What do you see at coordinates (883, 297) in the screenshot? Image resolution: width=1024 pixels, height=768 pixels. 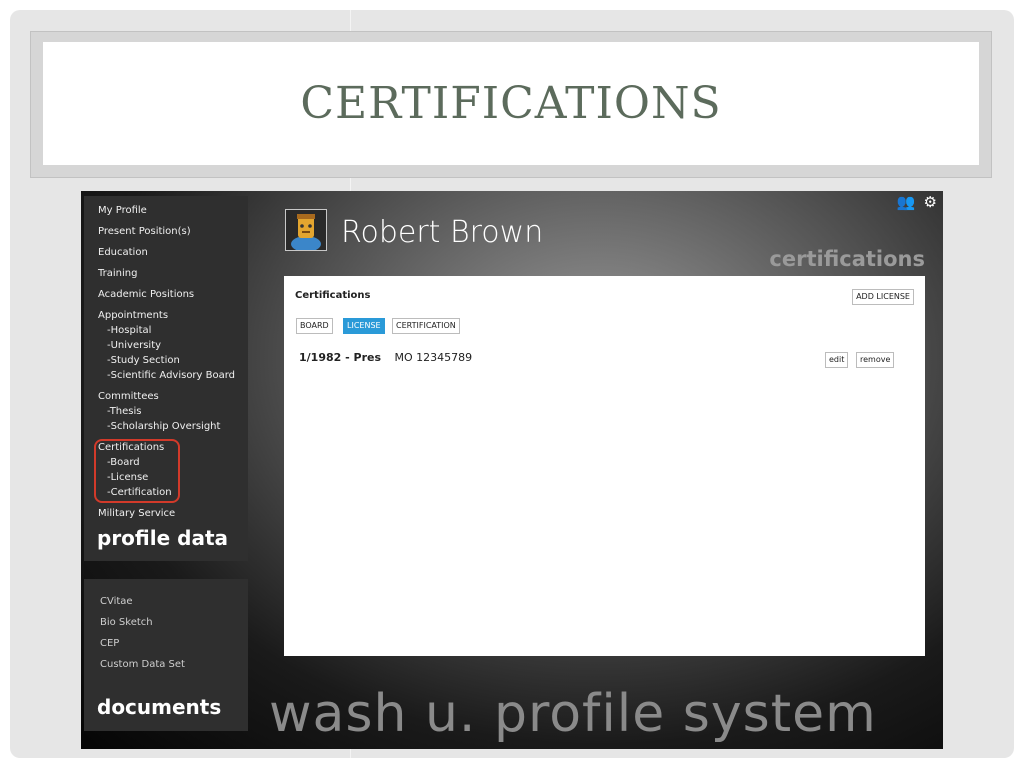 I see `add-license-button: ADD LICENSE` at bounding box center [883, 297].